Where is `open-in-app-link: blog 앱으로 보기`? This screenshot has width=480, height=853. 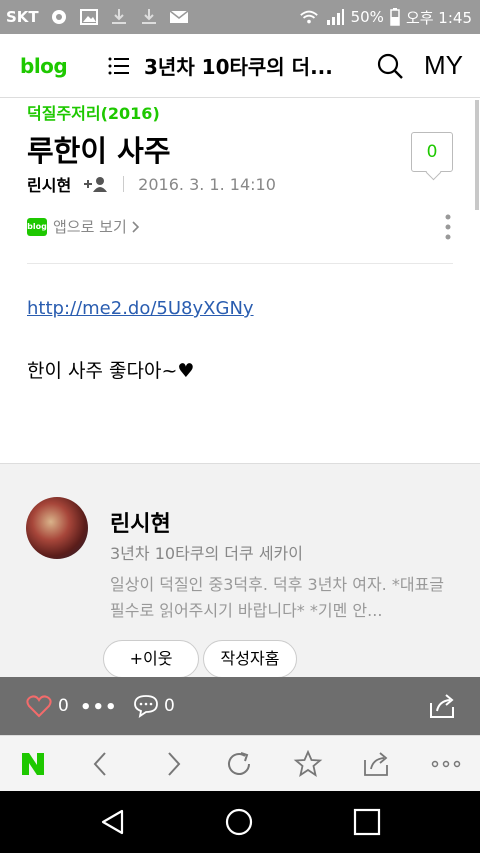 open-in-app-link: blog 앱으로 보기 is located at coordinates (84, 226).